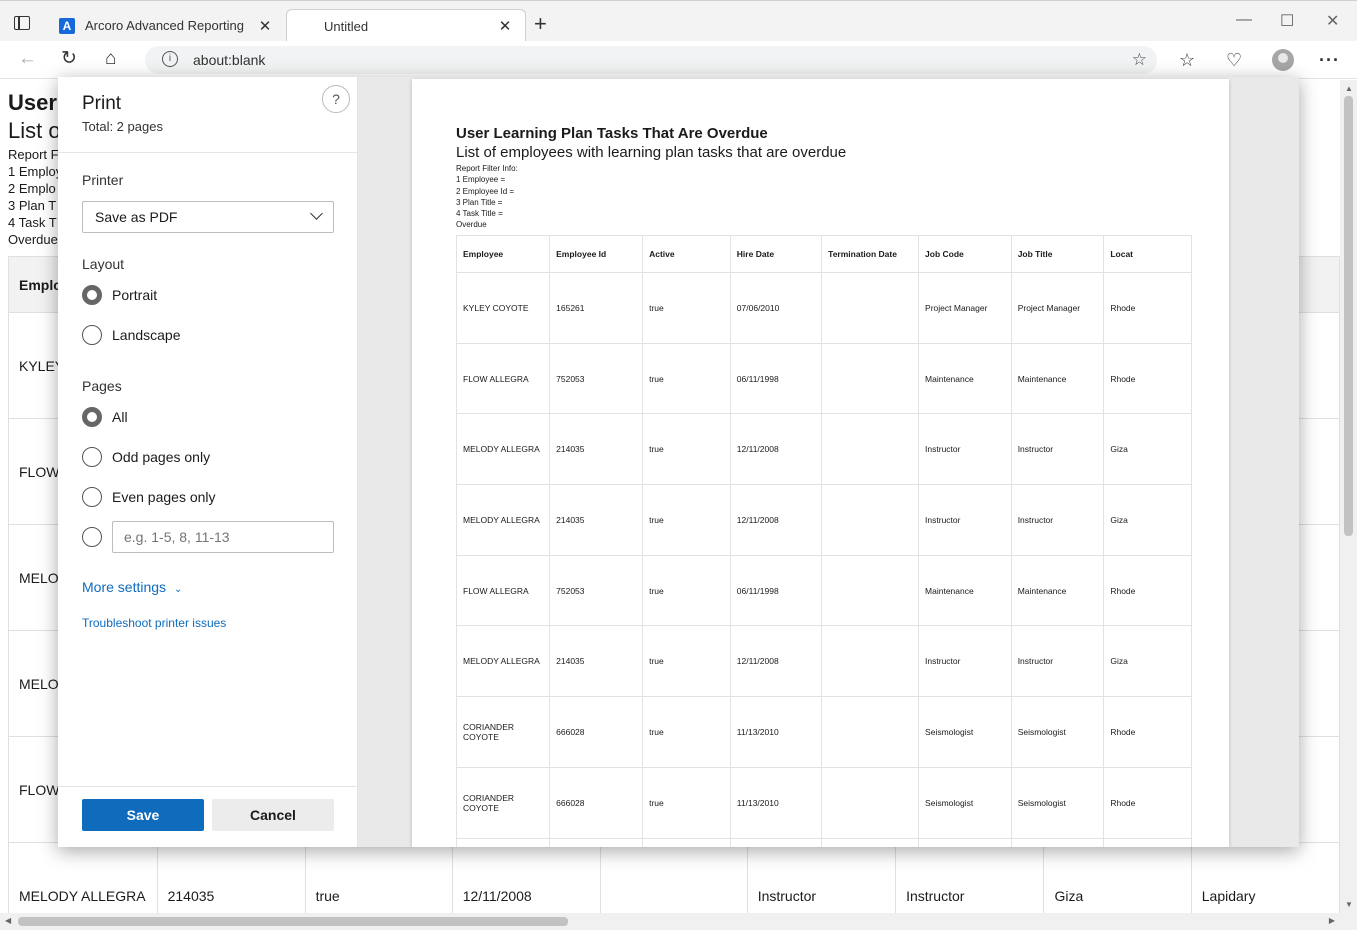 The image size is (1357, 930). Describe the element at coordinates (479, 214) in the screenshot. I see `filter-line: 4 Task Title =` at that location.